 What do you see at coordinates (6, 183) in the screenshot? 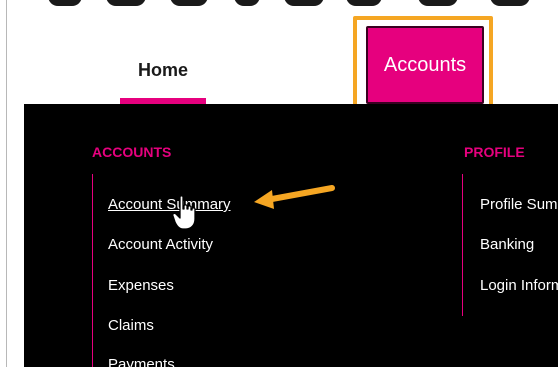
I see `left-border` at bounding box center [6, 183].